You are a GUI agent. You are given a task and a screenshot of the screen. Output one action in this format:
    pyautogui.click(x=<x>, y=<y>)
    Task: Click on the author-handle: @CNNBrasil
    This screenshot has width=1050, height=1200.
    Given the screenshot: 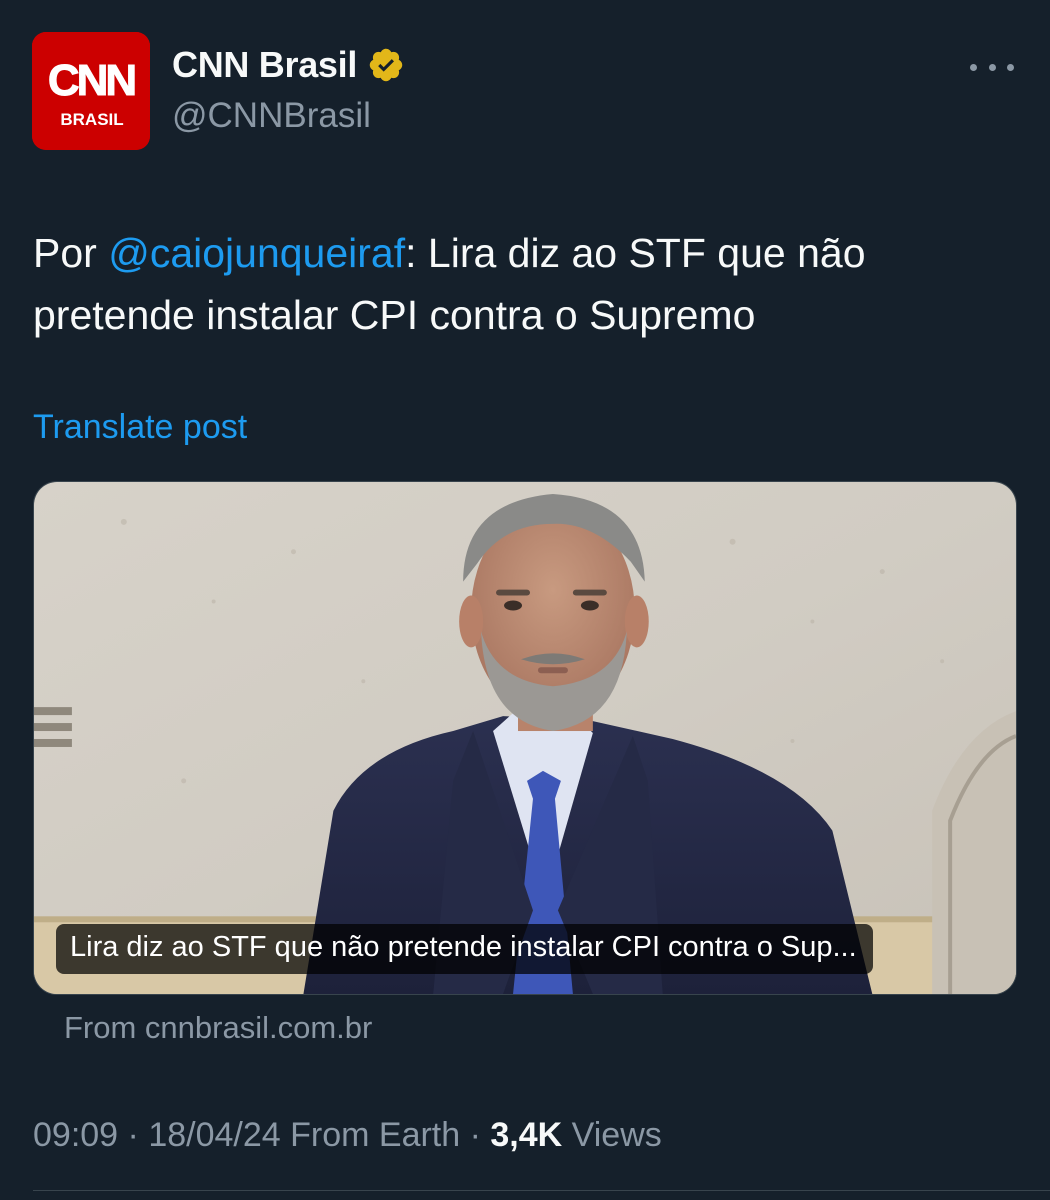 What is the action you would take?
    pyautogui.click(x=271, y=116)
    